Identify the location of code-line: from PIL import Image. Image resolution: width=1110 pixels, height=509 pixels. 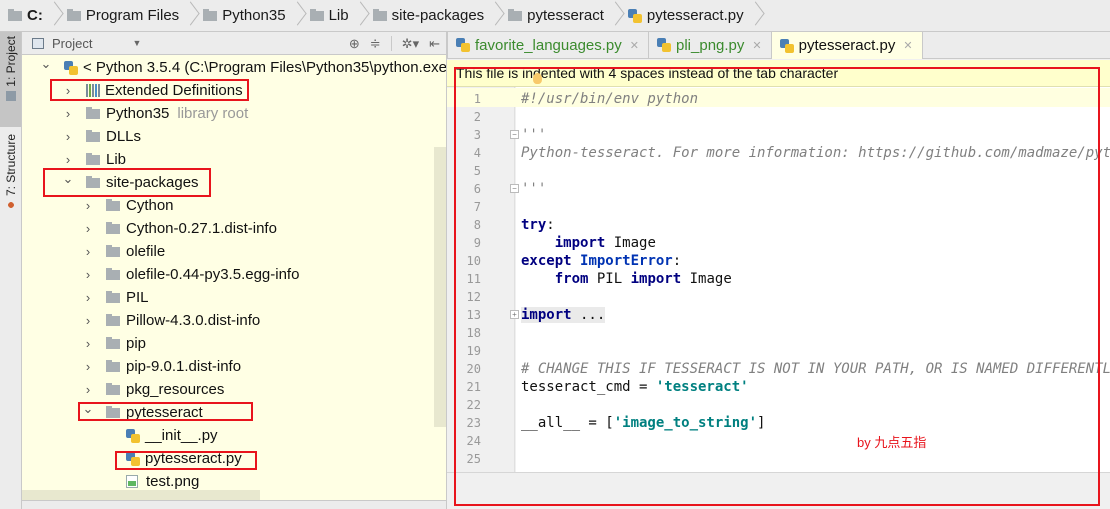
(626, 279).